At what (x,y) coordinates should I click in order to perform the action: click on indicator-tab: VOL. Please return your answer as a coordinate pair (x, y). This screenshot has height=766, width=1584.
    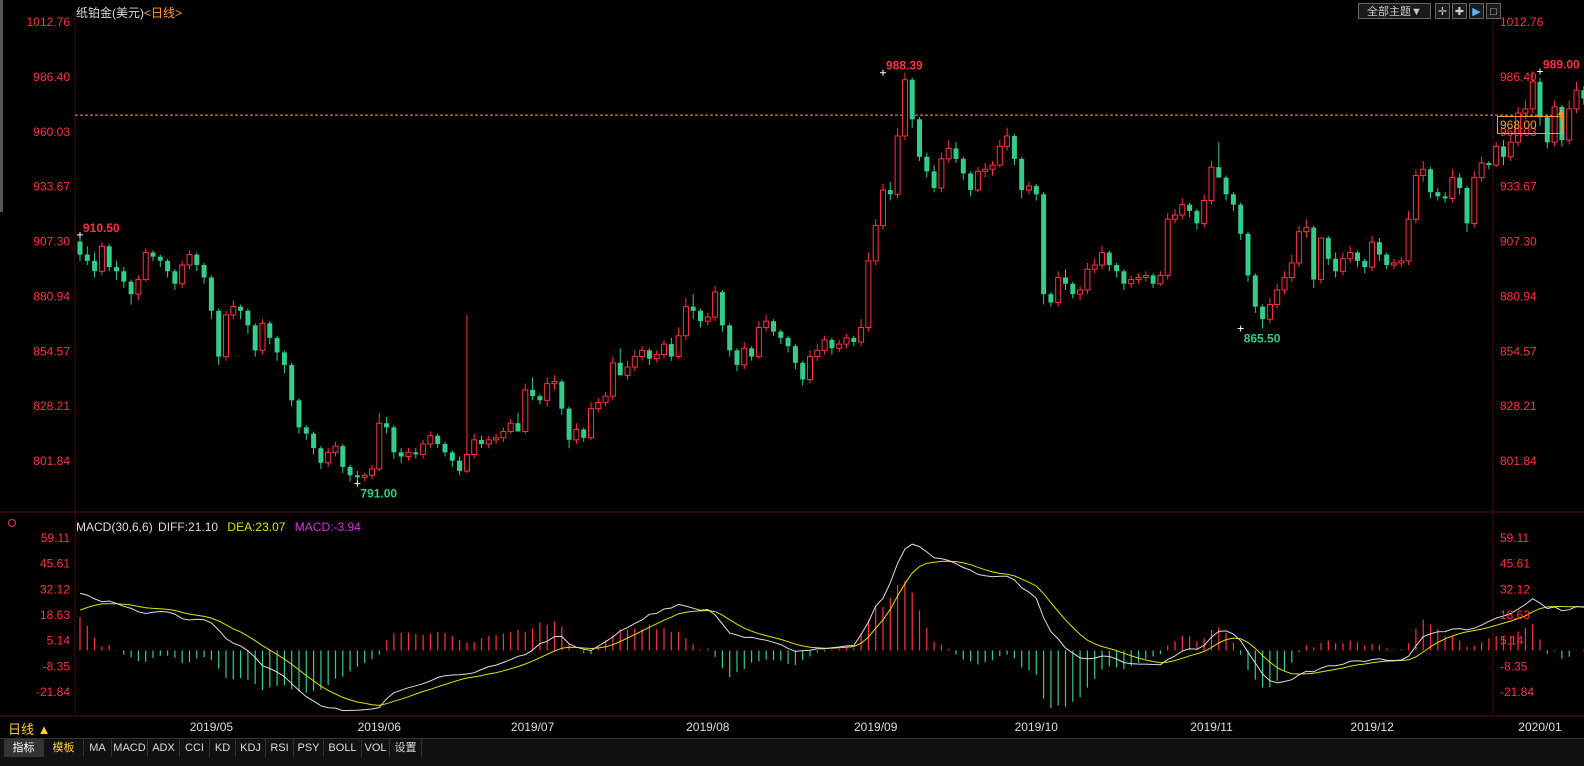
    Looking at the image, I should click on (376, 748).